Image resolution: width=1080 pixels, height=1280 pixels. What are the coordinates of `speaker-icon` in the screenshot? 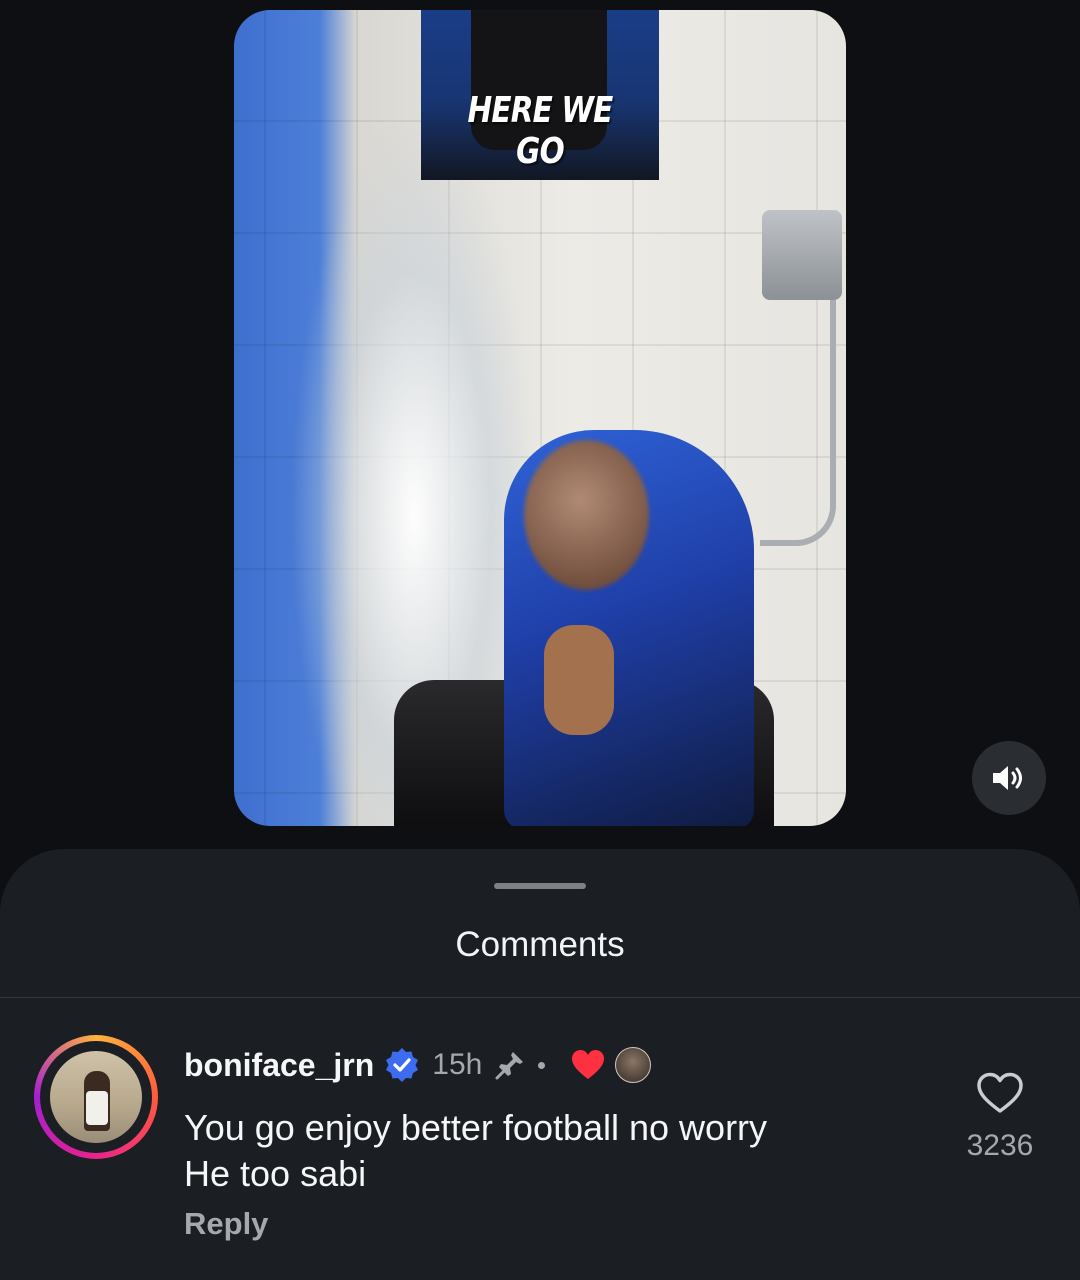 It's located at (1007, 778).